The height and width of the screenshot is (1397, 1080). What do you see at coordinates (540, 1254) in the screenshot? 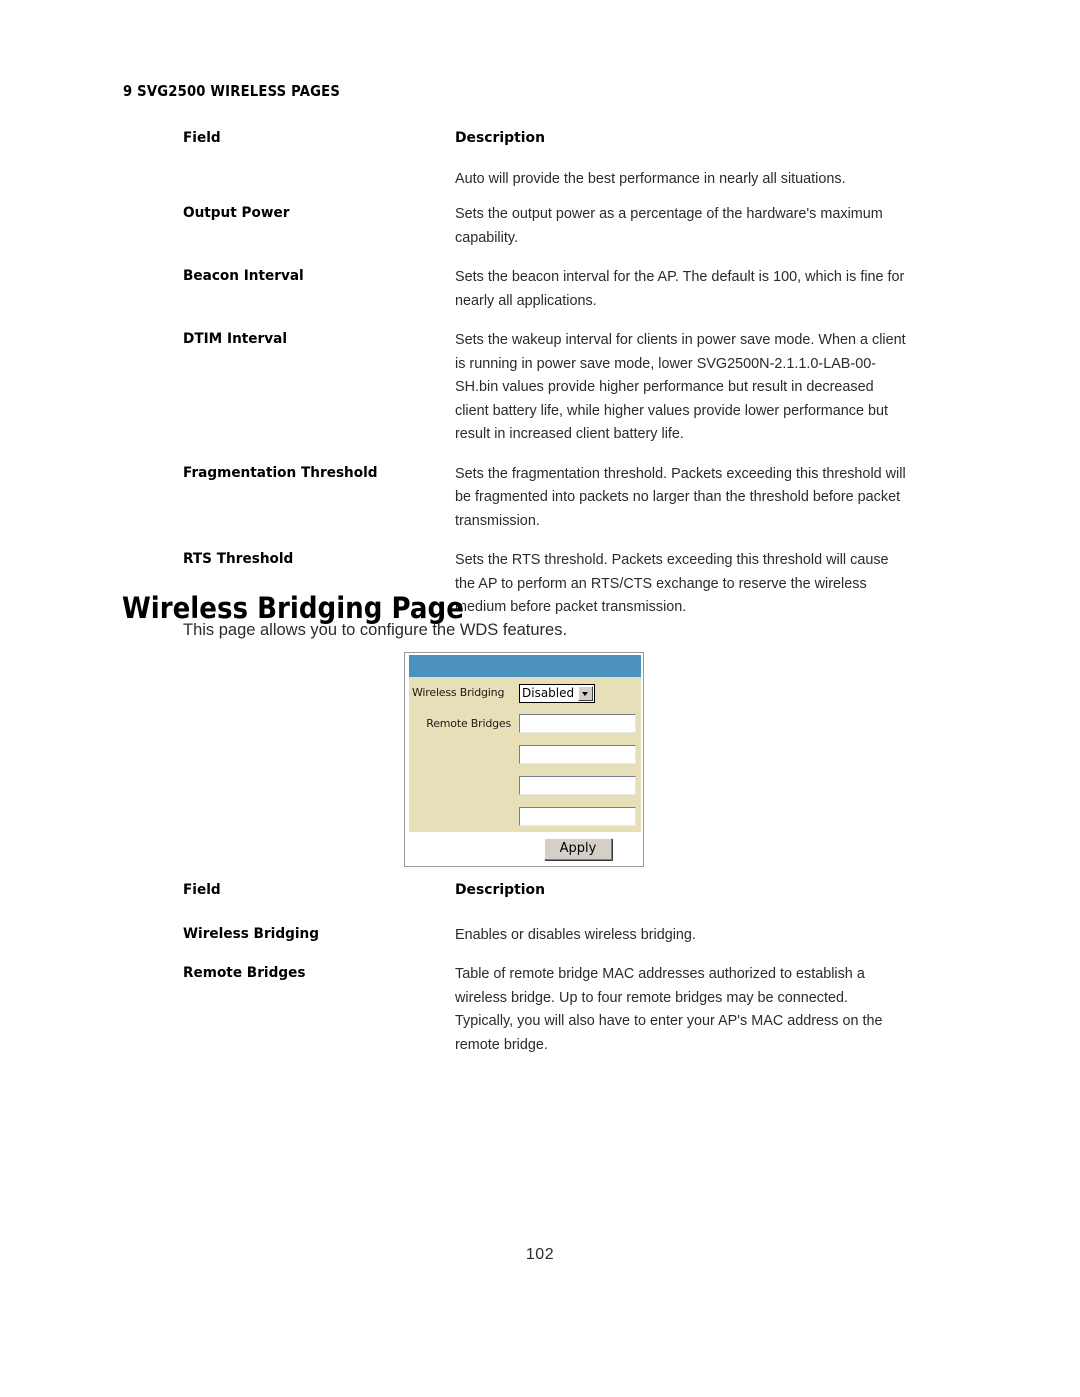
I see `page-number: 102` at bounding box center [540, 1254].